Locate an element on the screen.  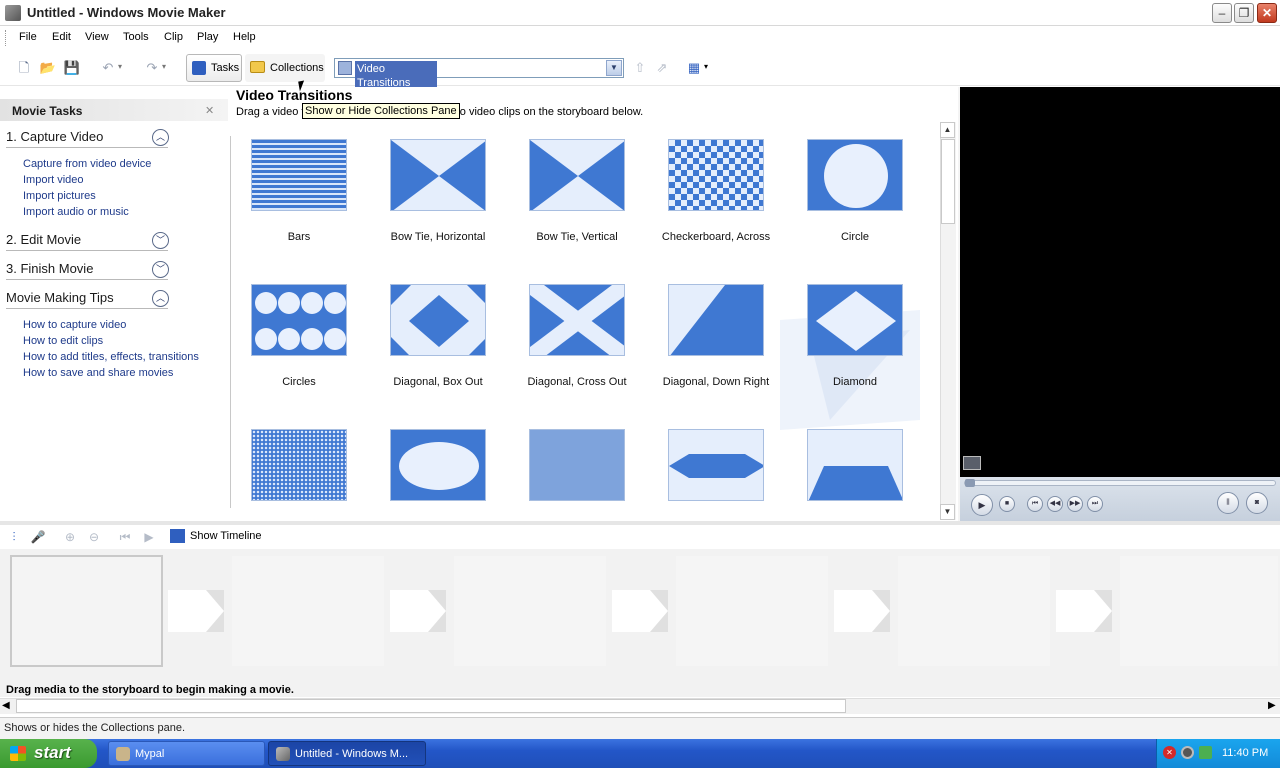
up-one-level-icon: ⇧ is located at coordinates (640, 68).